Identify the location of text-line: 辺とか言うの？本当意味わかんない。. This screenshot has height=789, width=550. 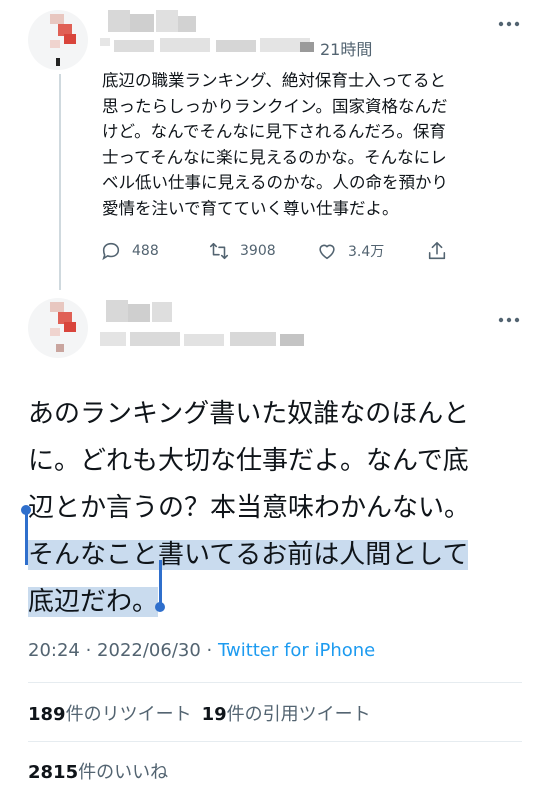
(249, 508).